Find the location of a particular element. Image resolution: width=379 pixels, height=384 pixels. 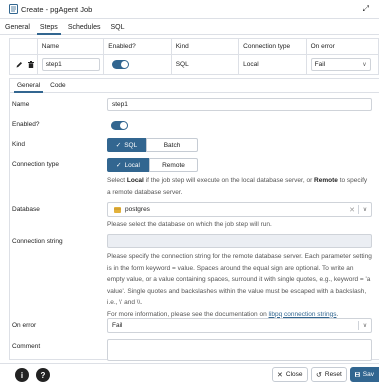

clear-icon: ✕ is located at coordinates (352, 210).